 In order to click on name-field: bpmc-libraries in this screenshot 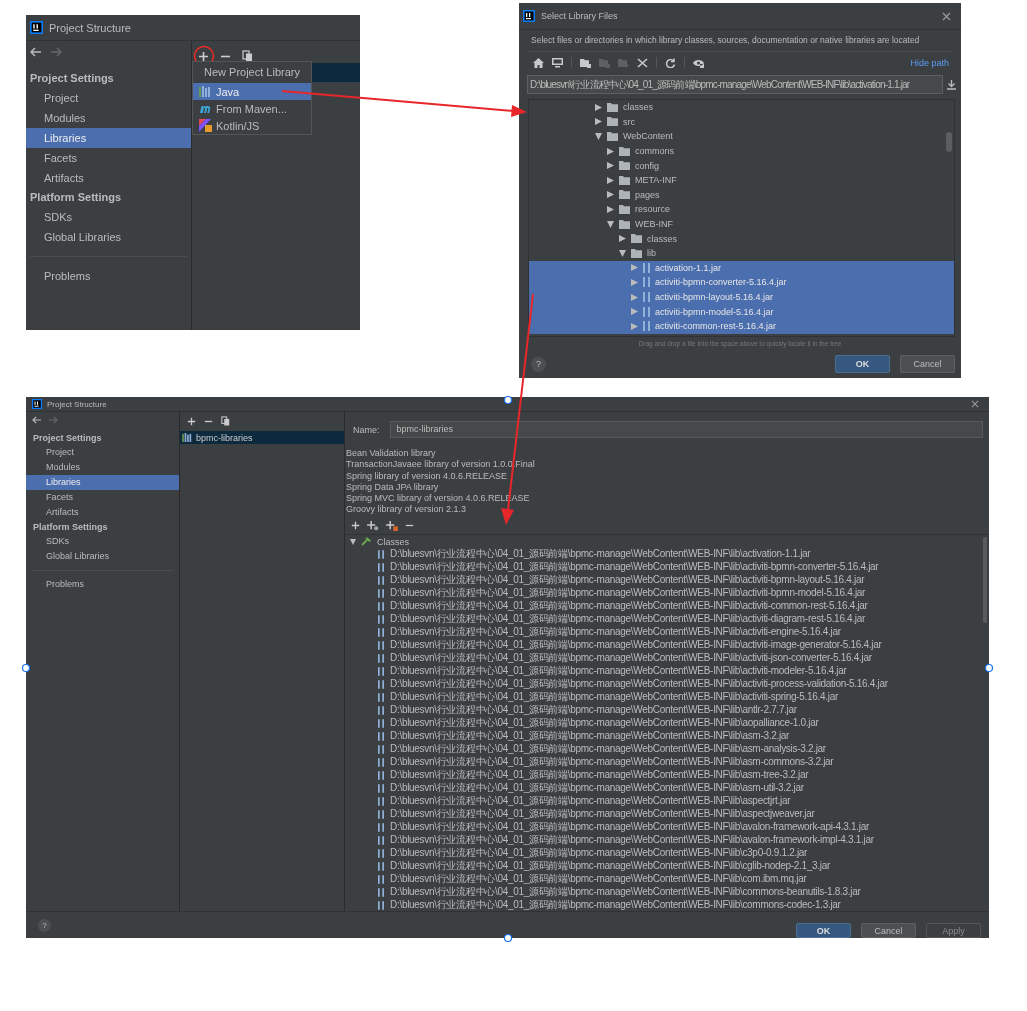, I will do `click(686, 429)`.